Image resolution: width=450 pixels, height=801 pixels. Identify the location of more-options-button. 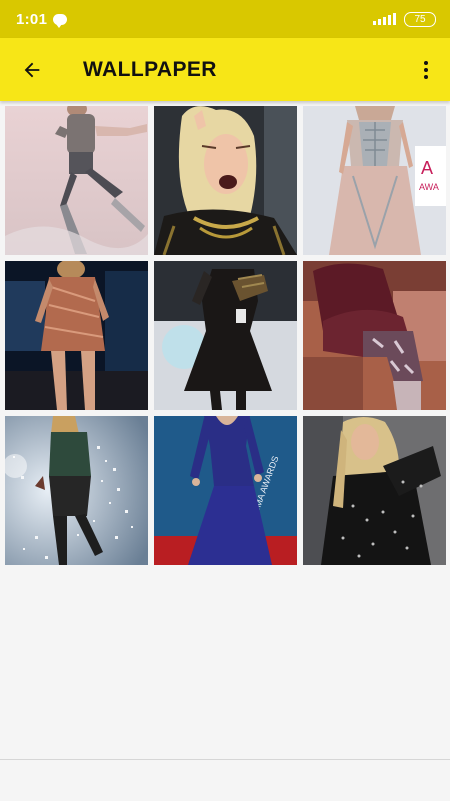
(426, 70).